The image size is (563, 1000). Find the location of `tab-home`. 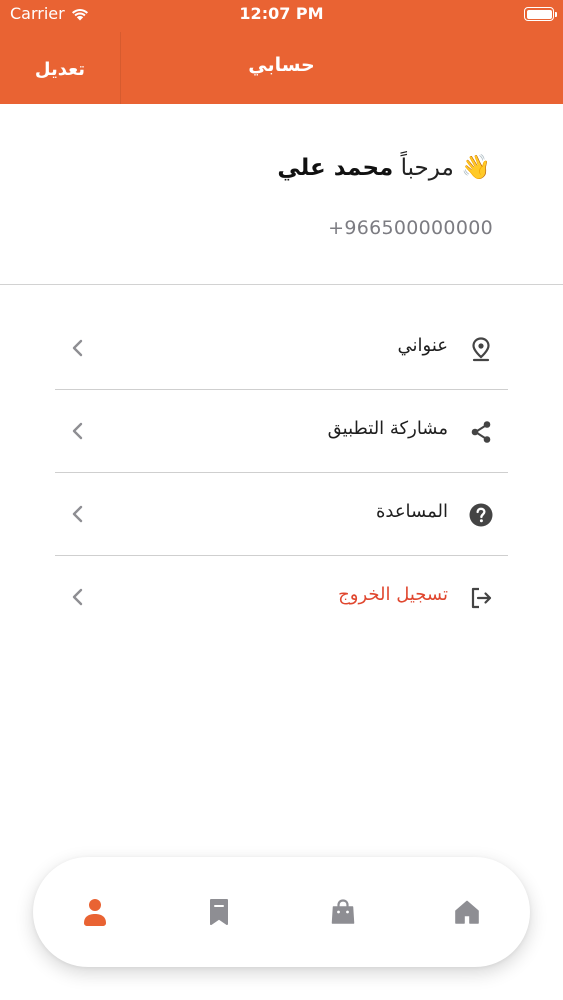

tab-home is located at coordinates (467, 912).